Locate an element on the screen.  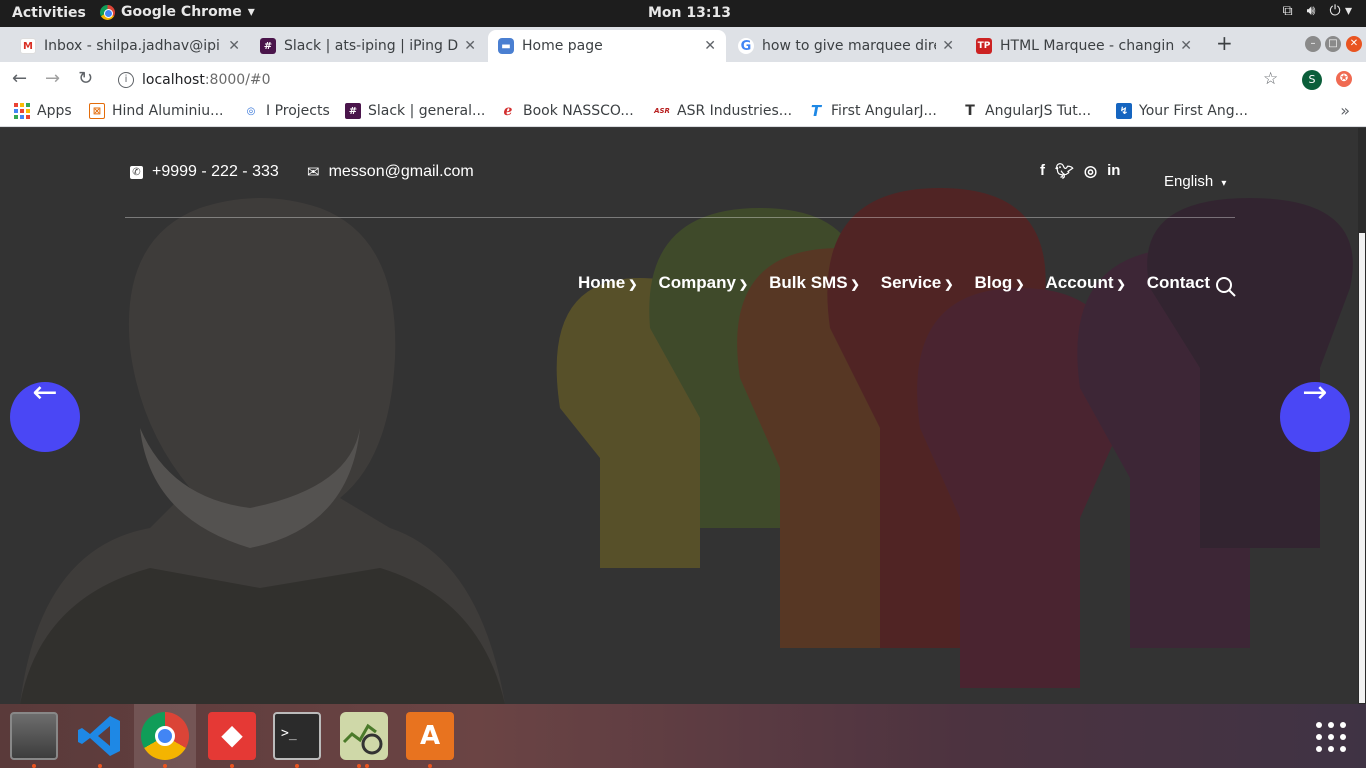
vscode-icon is located at coordinates (100, 736).